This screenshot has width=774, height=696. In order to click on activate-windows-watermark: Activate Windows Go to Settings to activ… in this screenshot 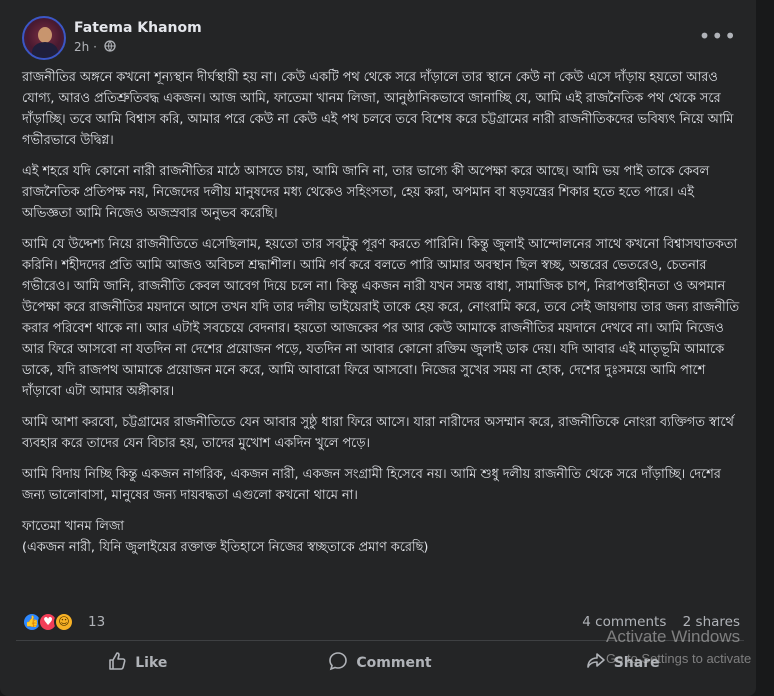, I will do `click(678, 646)`.